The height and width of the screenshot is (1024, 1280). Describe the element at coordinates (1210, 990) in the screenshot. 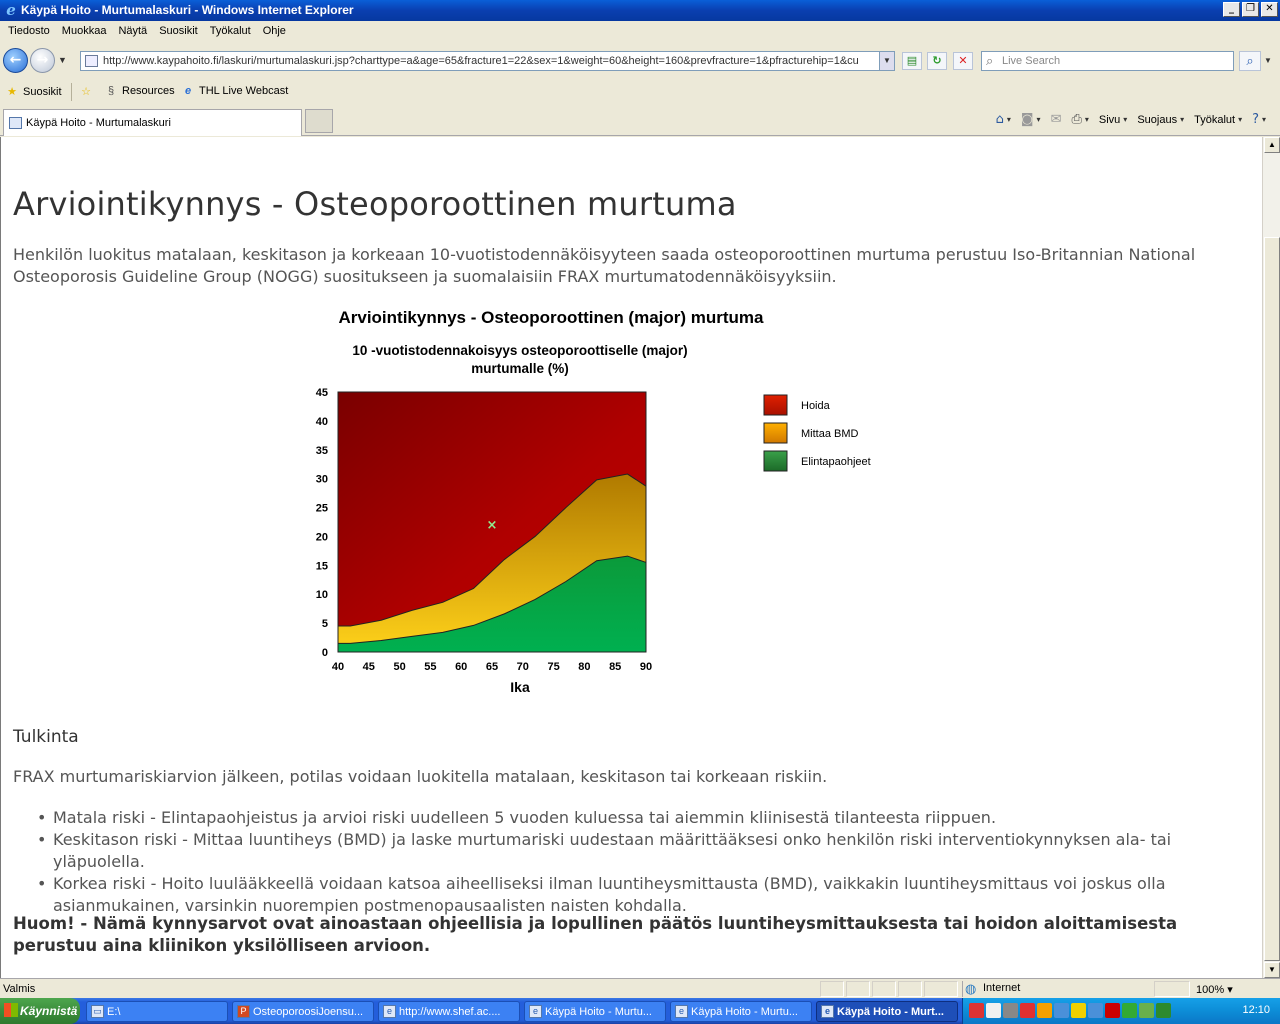

I see `zoom-label: 100%` at that location.